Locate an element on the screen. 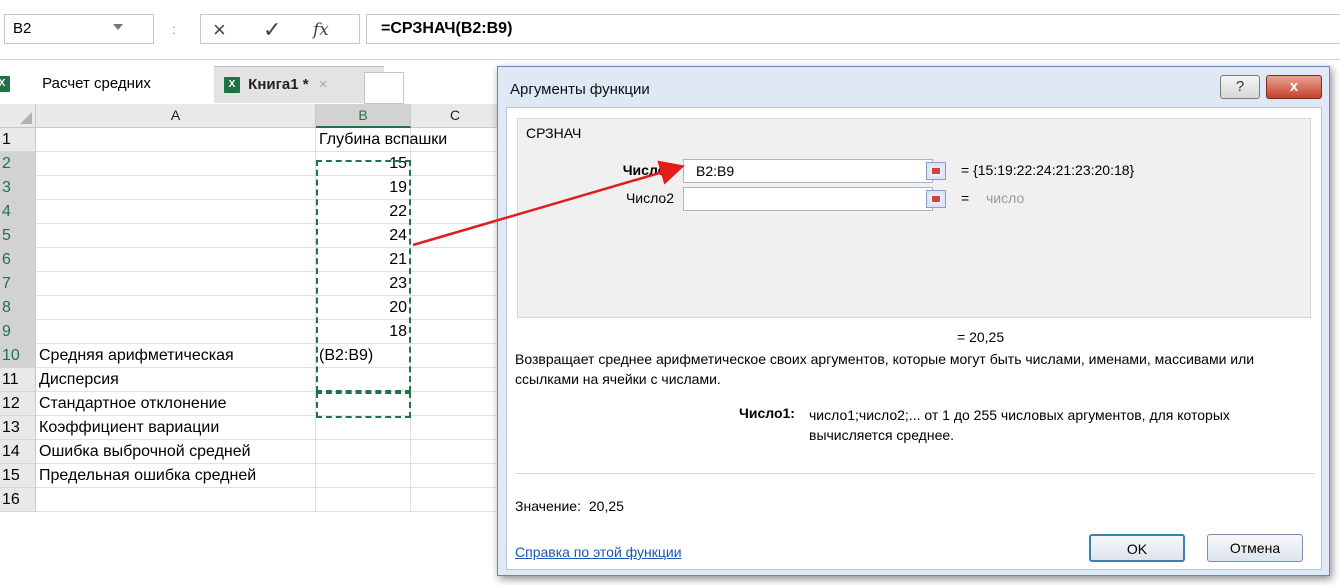 The height and width of the screenshot is (585, 1340). help-button: ? is located at coordinates (1240, 87).